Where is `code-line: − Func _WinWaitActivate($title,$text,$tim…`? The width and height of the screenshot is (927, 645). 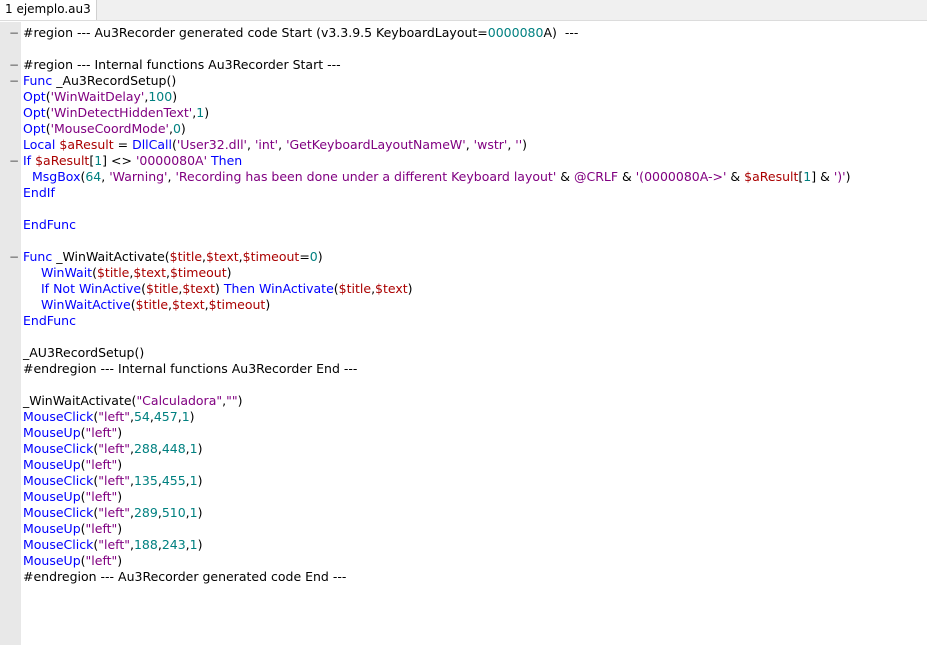
code-line: − Func _WinWaitActivate($title,$text,$tim… is located at coordinates (463, 257).